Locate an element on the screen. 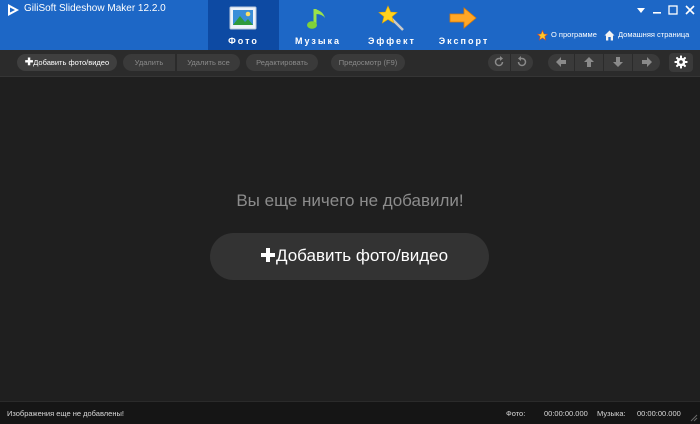 This screenshot has height=424, width=700. rotate-left-icon is located at coordinates (499, 61).